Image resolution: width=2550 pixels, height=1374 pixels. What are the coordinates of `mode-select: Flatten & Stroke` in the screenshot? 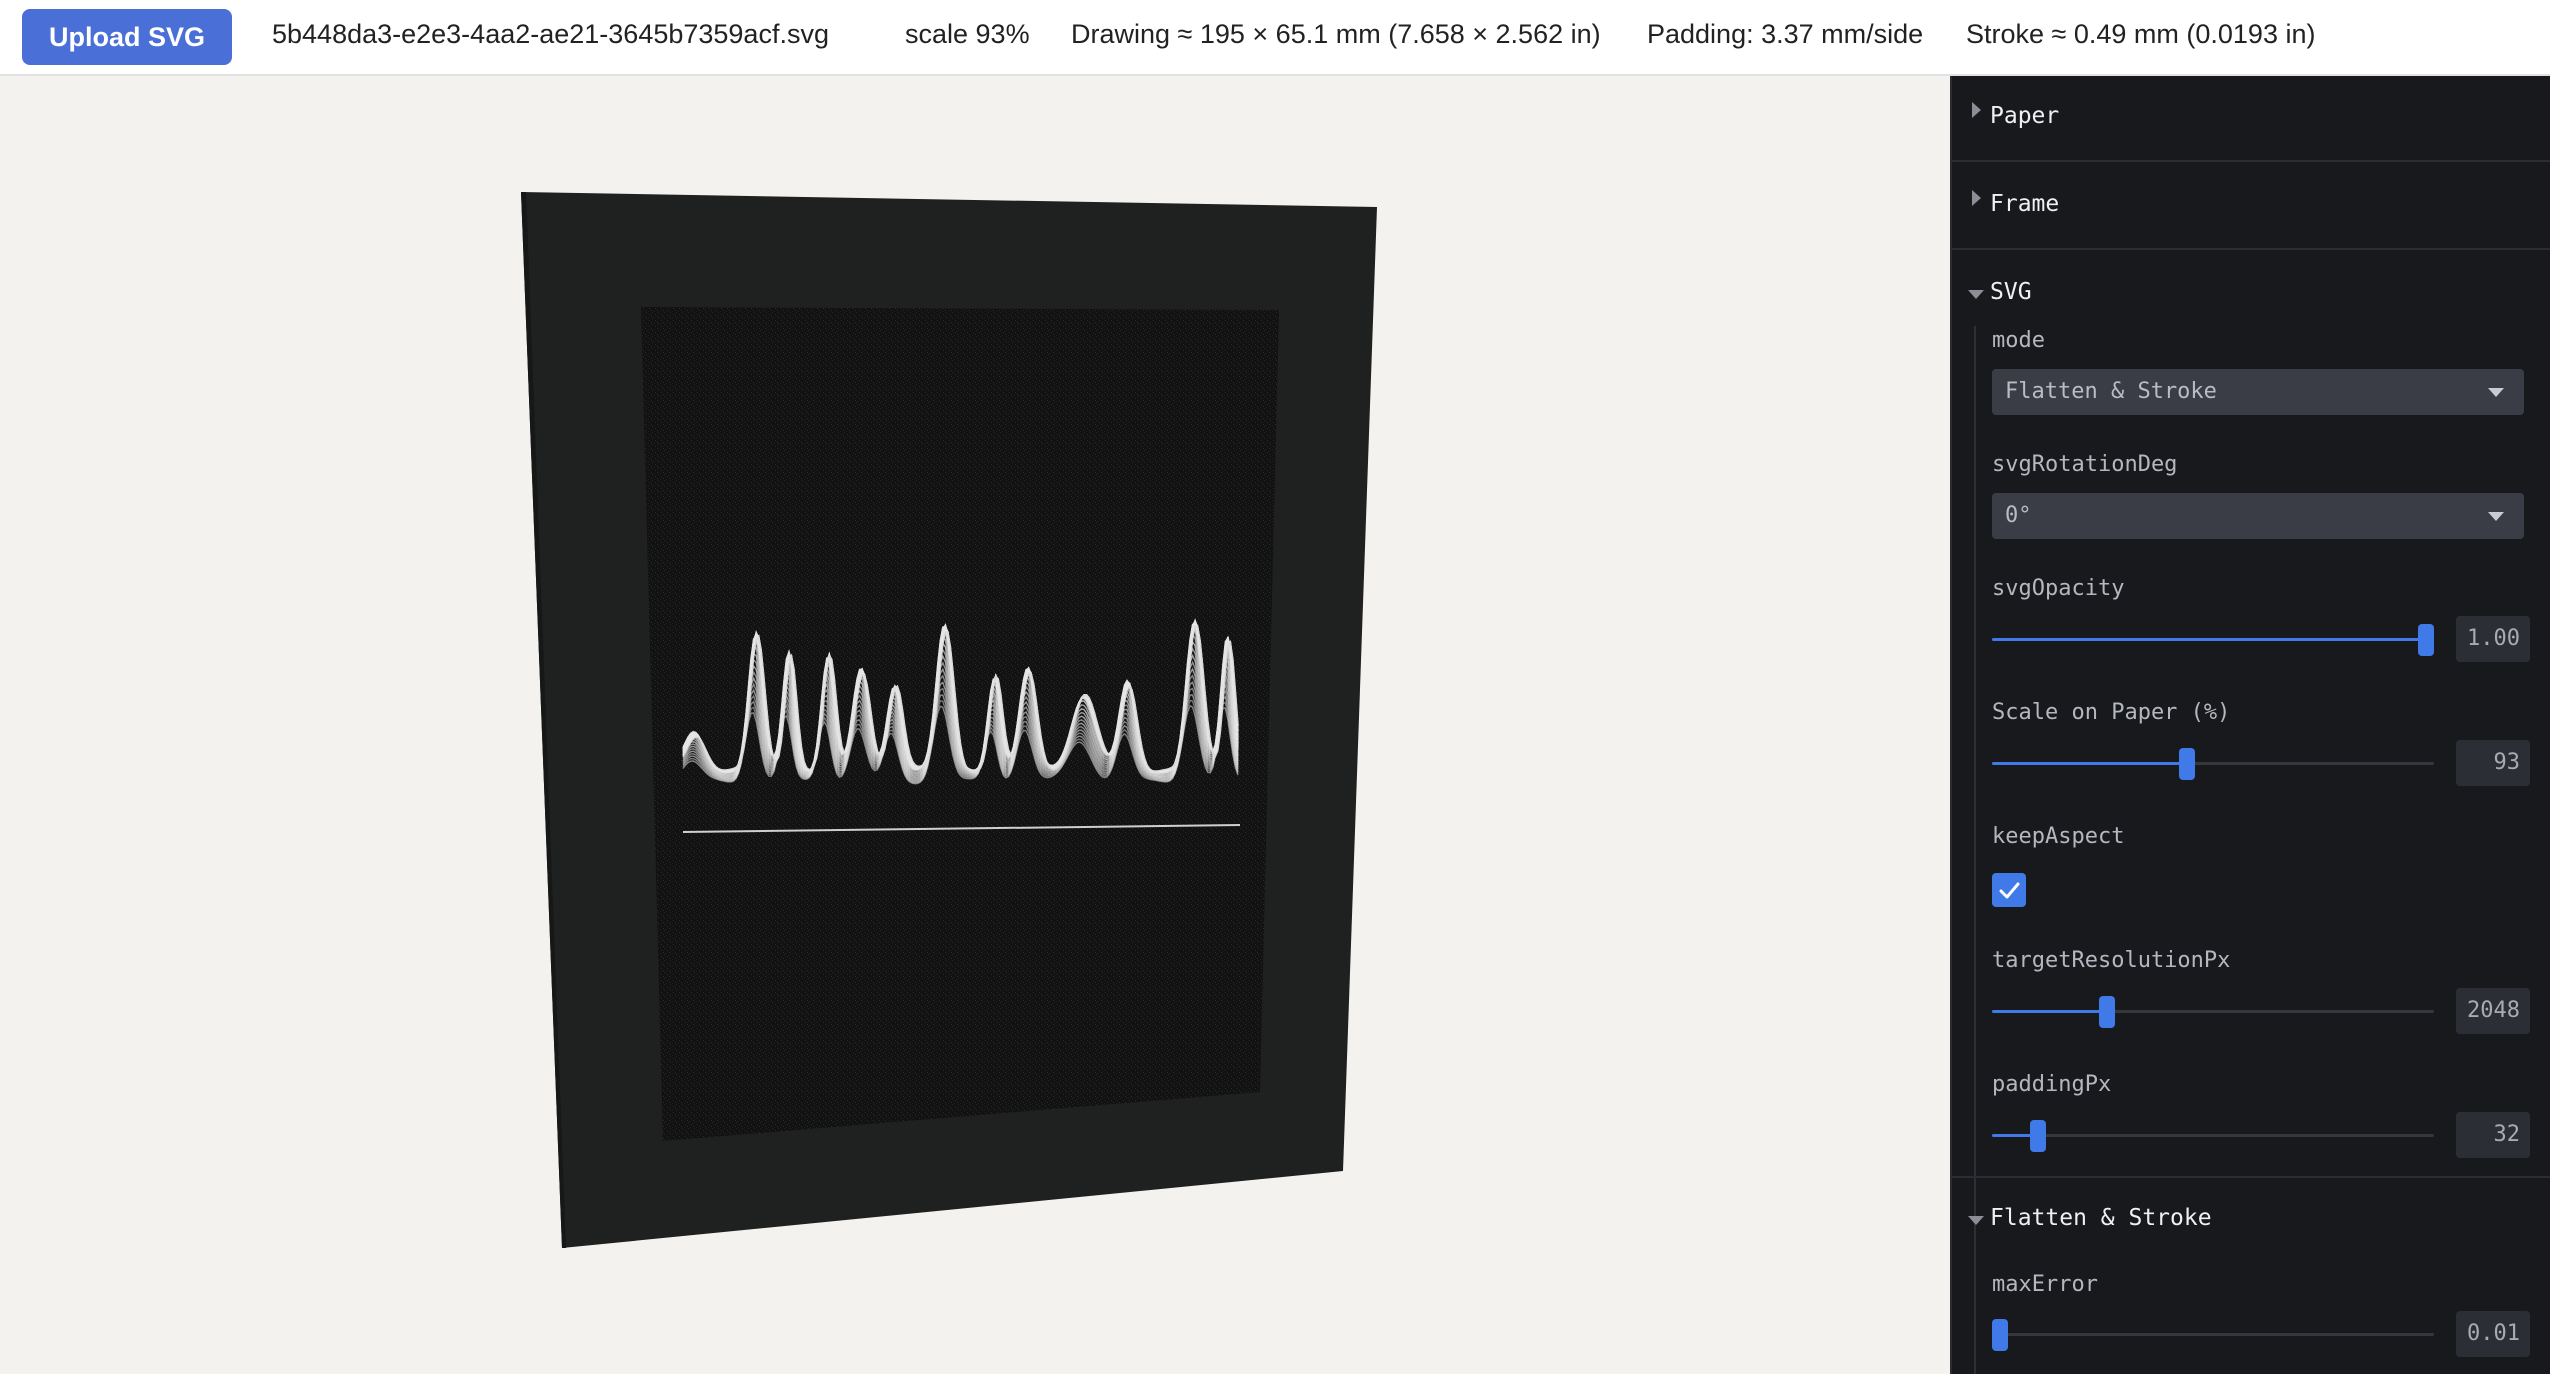 It's located at (2258, 392).